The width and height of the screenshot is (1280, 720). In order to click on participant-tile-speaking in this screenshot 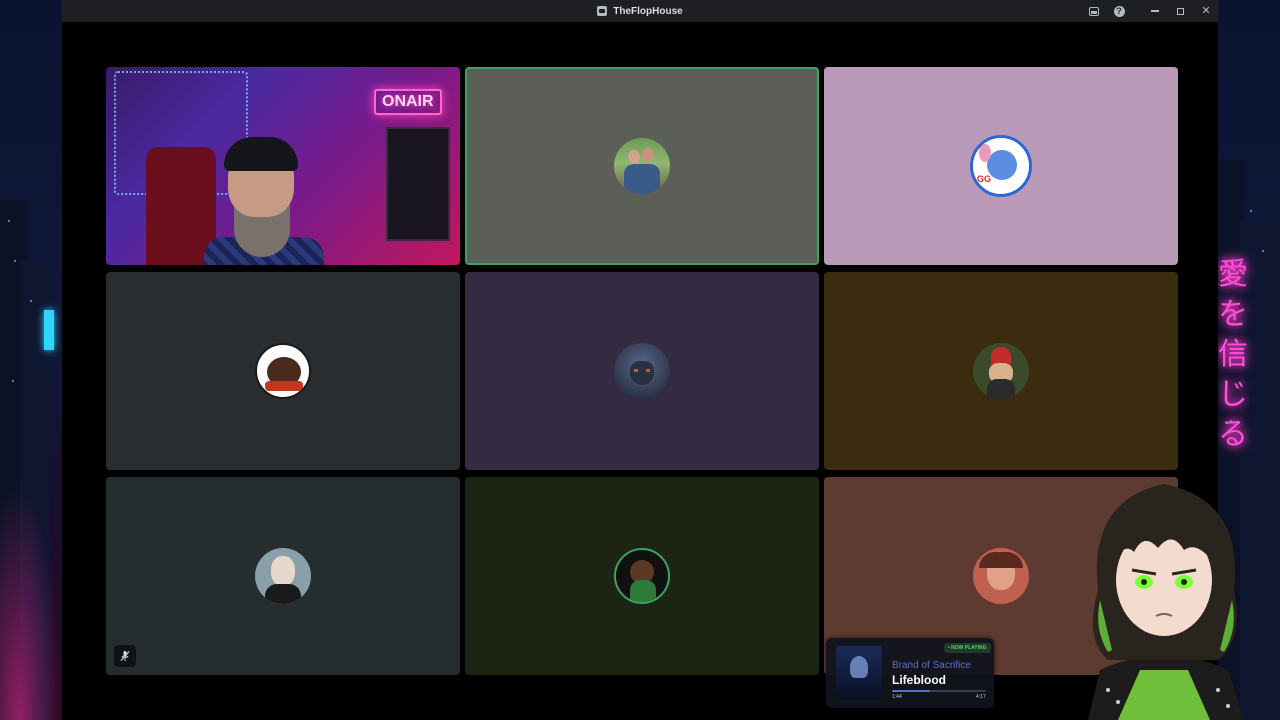, I will do `click(642, 166)`.